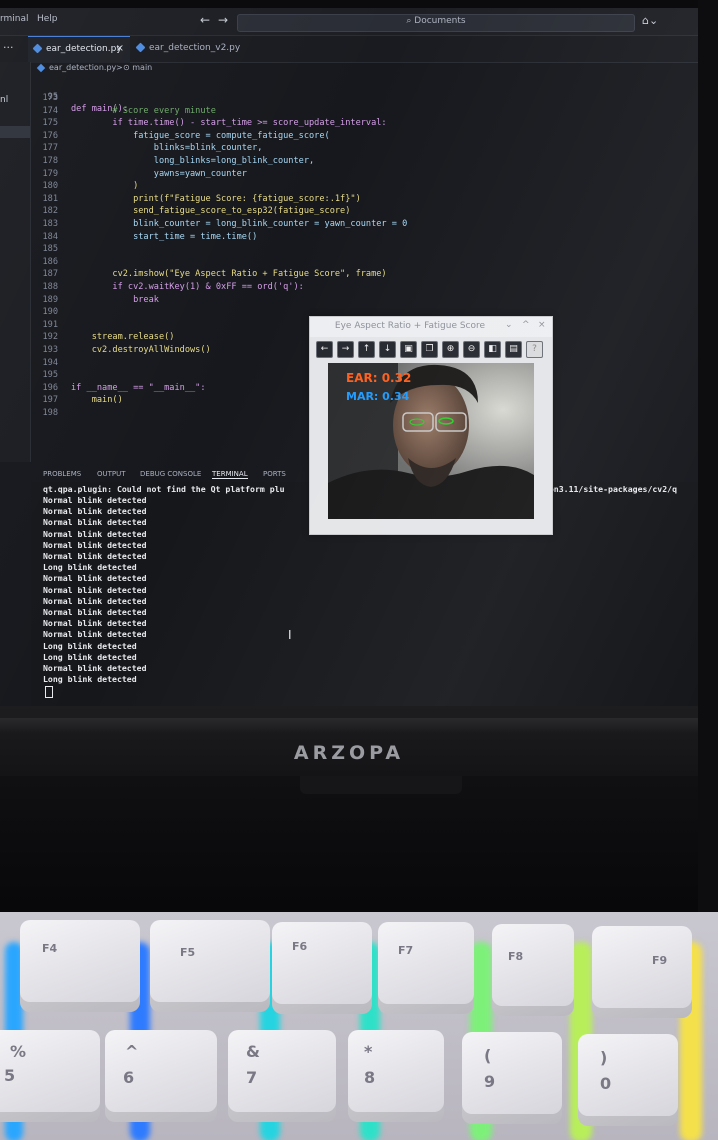 Image resolution: width=718 pixels, height=1140 pixels. What do you see at coordinates (50, 198) in the screenshot?
I see `line-number: 181` at bounding box center [50, 198].